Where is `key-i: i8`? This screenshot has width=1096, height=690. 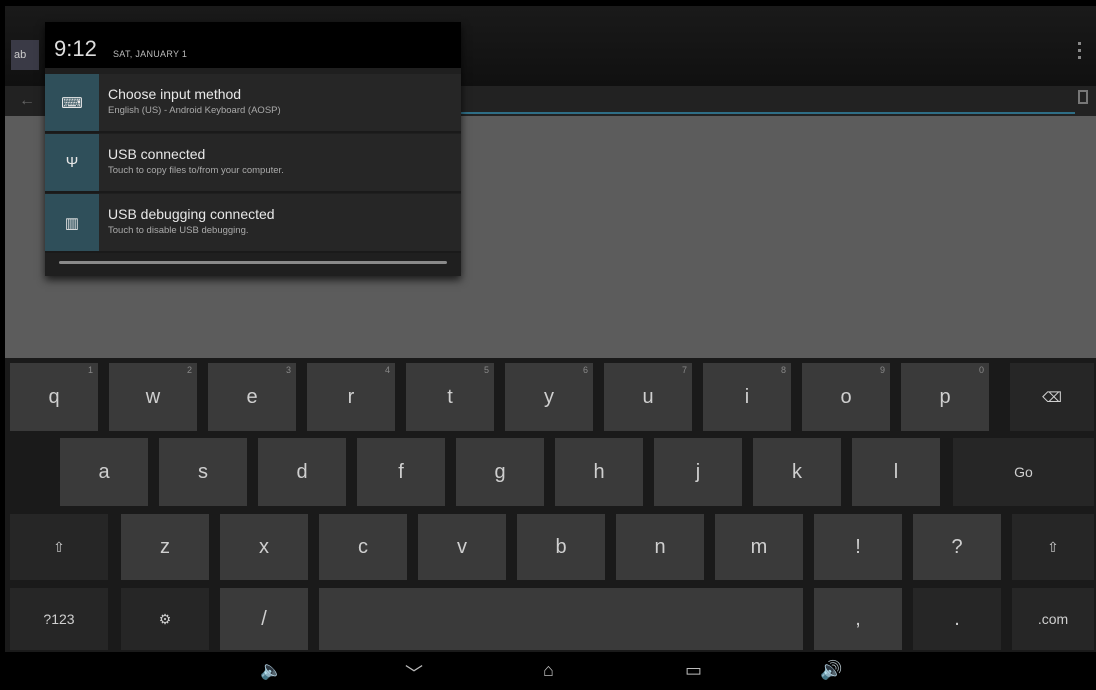
key-i: i8 is located at coordinates (747, 397).